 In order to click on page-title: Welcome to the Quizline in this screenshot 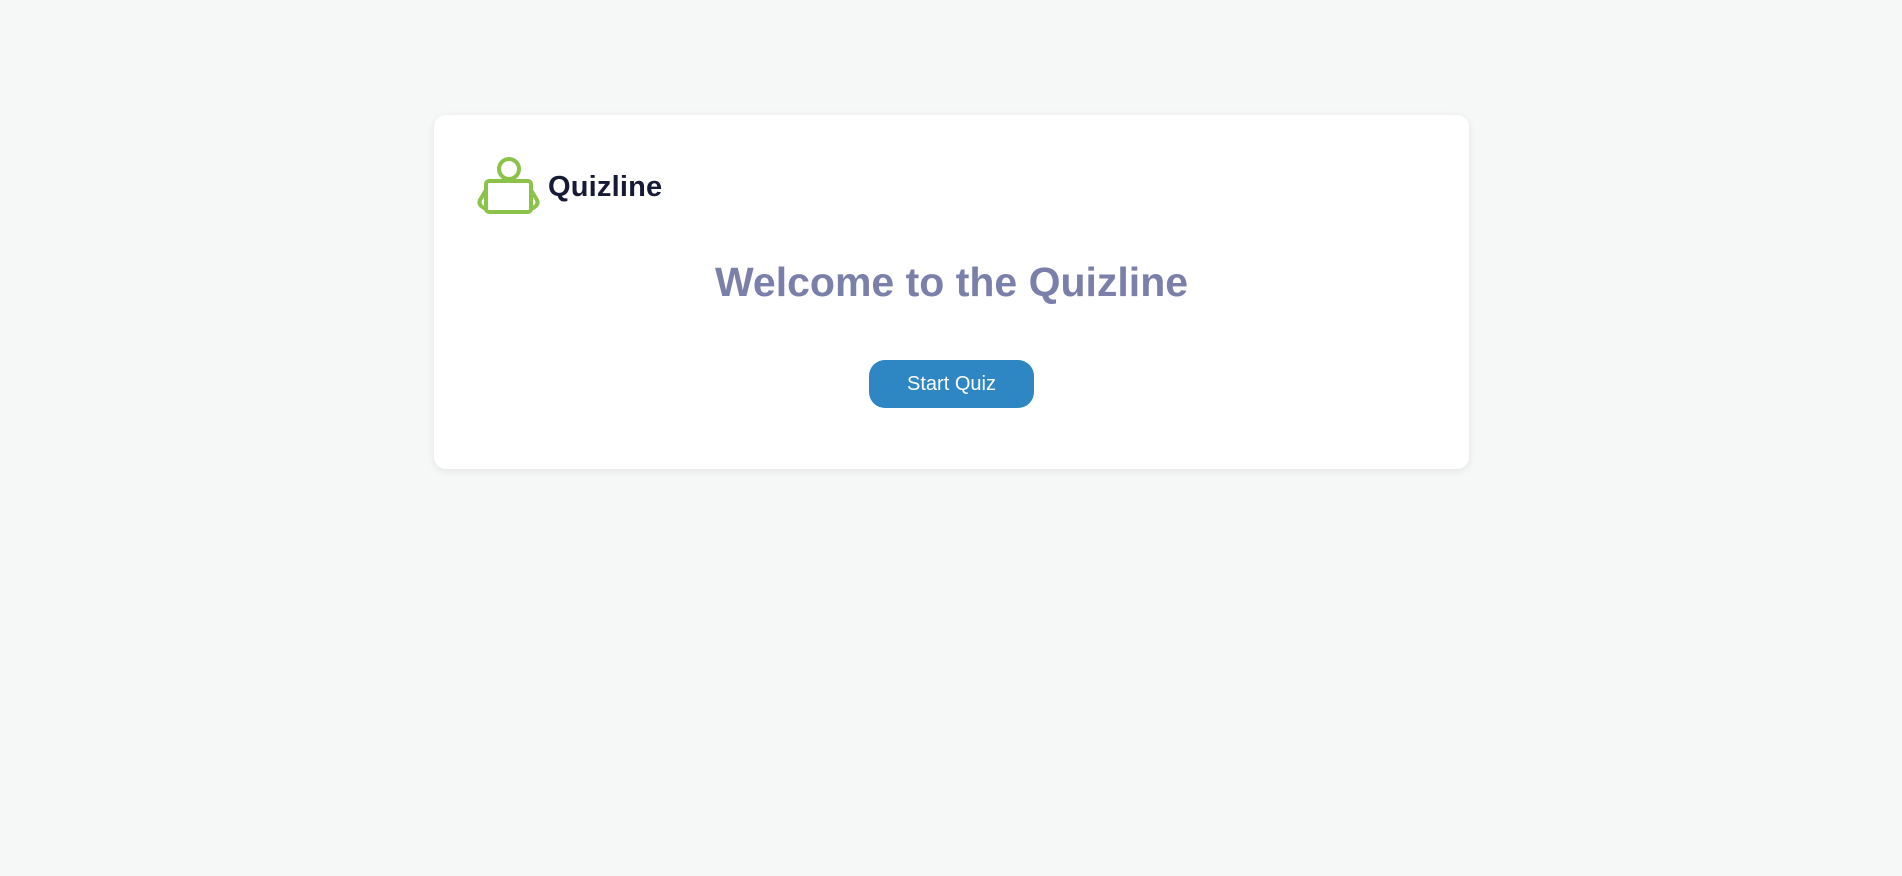, I will do `click(951, 282)`.